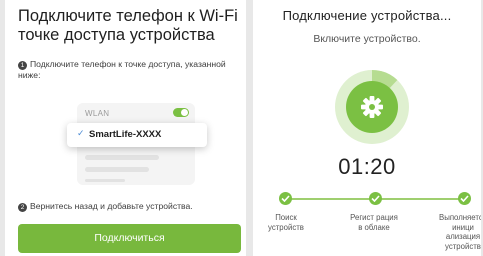 This screenshot has width=483, height=256. What do you see at coordinates (367, 39) in the screenshot?
I see `instruction-text: Включите устройство.` at bounding box center [367, 39].